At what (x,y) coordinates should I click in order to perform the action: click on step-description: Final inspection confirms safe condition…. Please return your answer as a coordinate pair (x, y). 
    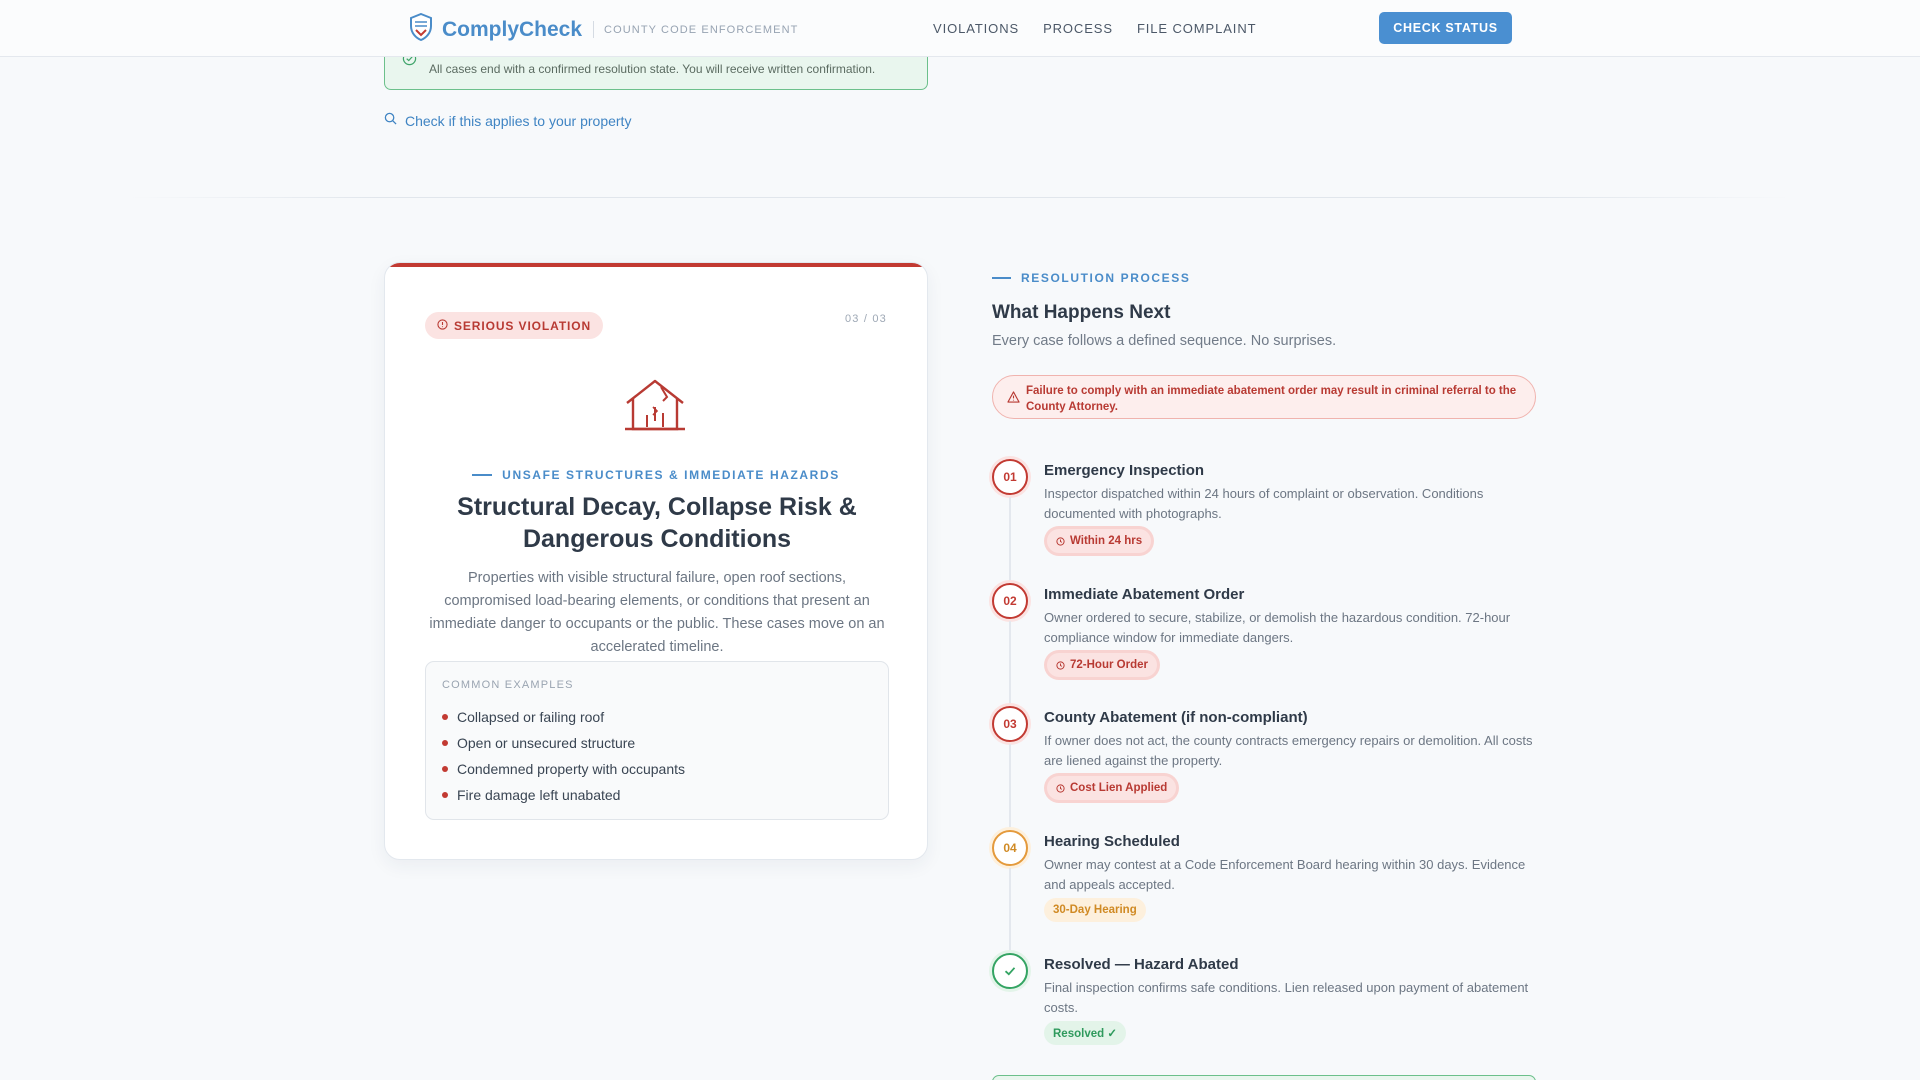
    Looking at the image, I should click on (1286, 997).